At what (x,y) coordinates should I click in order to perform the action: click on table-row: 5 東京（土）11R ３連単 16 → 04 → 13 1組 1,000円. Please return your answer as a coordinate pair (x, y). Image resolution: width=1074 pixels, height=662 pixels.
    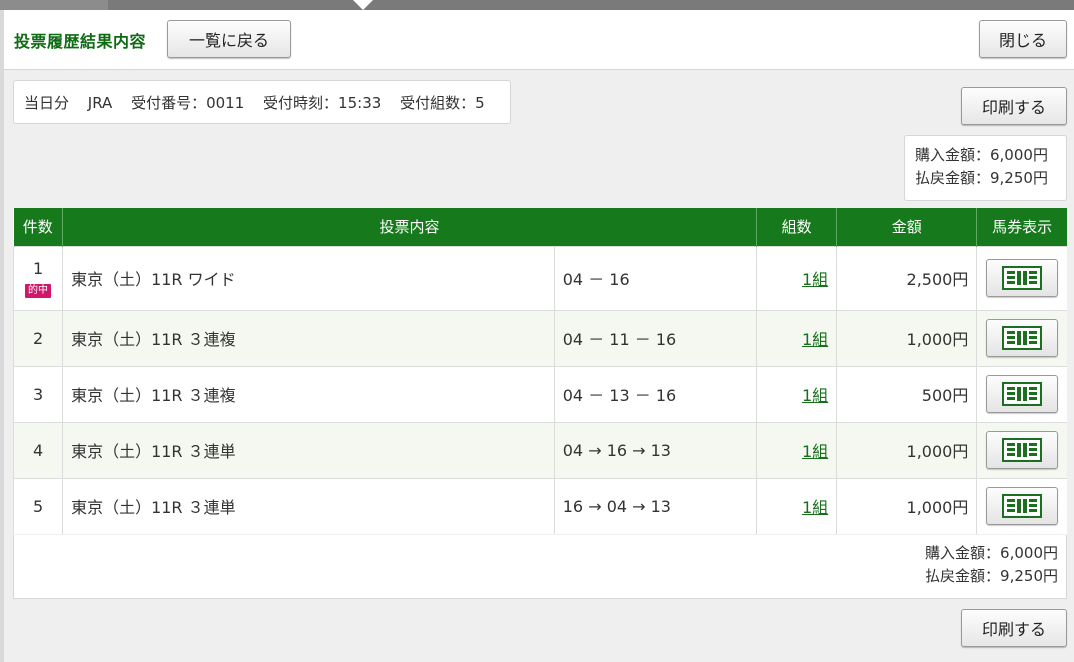
    Looking at the image, I should click on (539, 505).